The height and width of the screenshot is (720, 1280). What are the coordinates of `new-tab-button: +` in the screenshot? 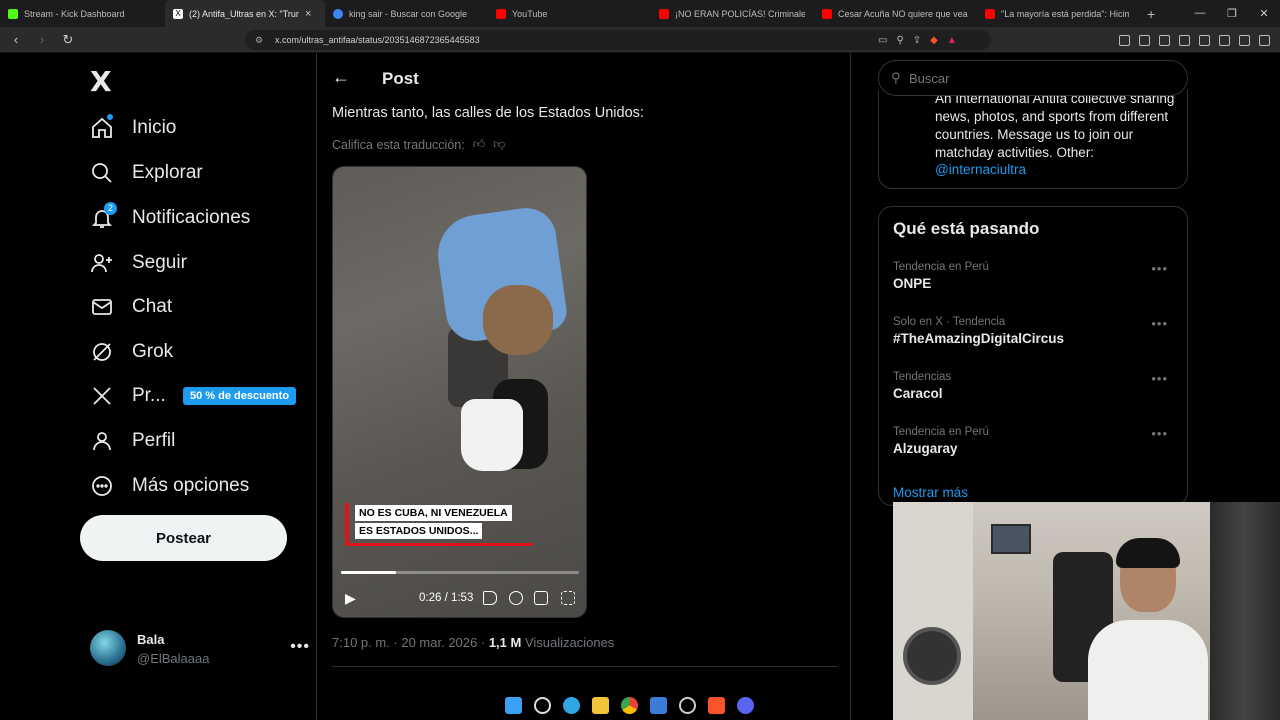 It's located at (1151, 14).